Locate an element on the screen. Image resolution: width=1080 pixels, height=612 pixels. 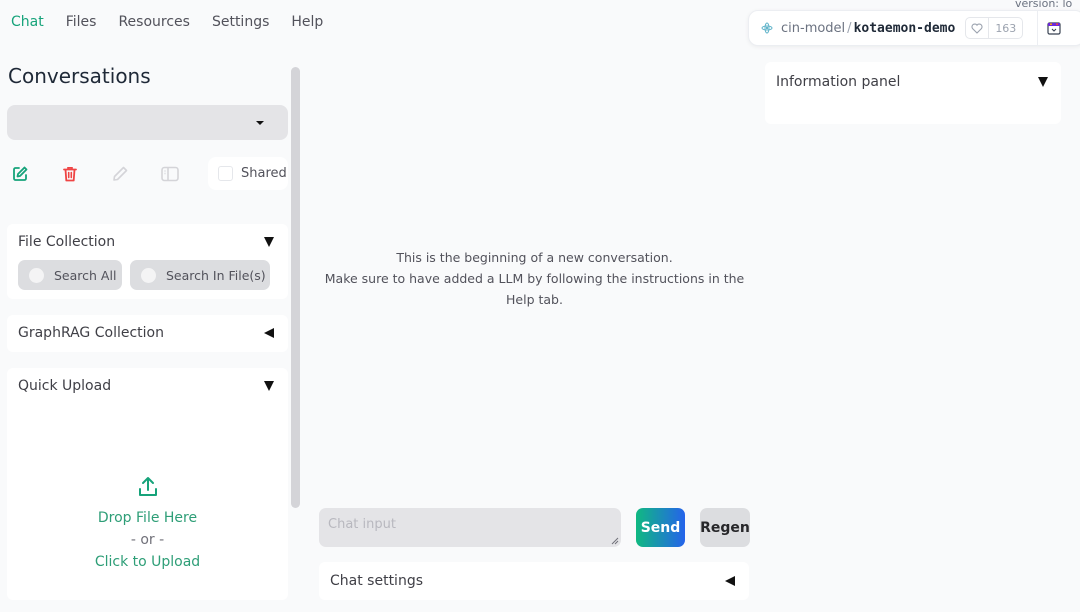
regen-button: Regen is located at coordinates (725, 527).